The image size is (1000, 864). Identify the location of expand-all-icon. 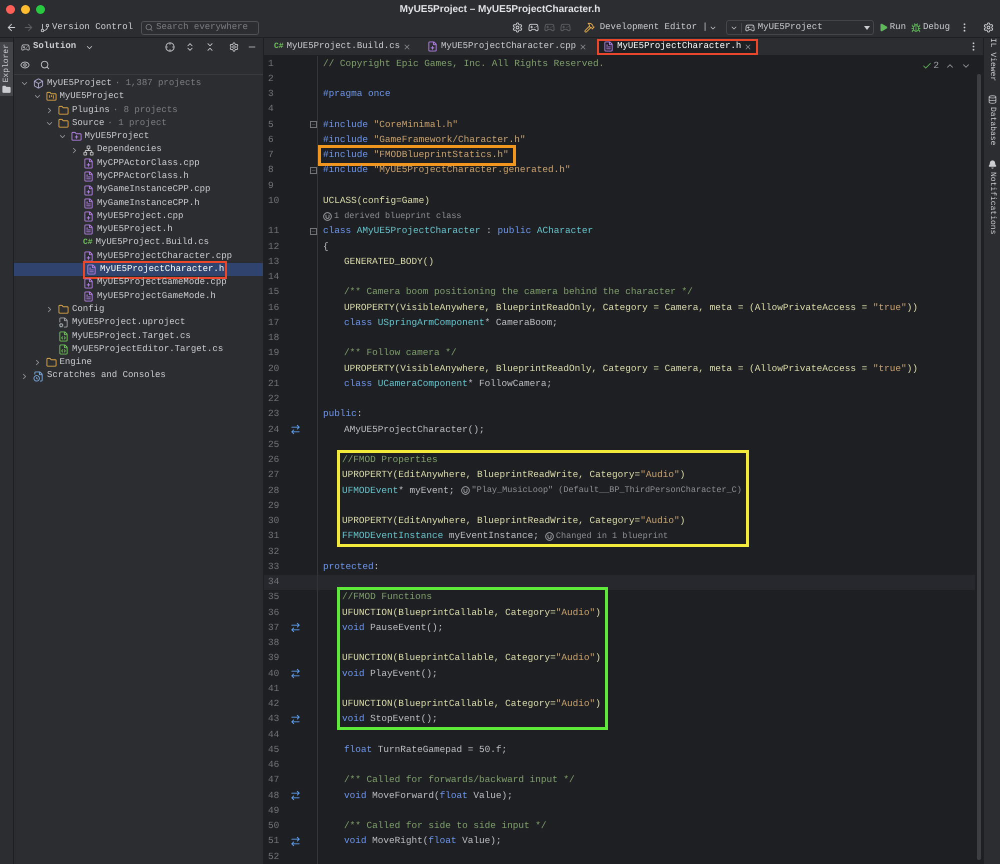
(190, 47).